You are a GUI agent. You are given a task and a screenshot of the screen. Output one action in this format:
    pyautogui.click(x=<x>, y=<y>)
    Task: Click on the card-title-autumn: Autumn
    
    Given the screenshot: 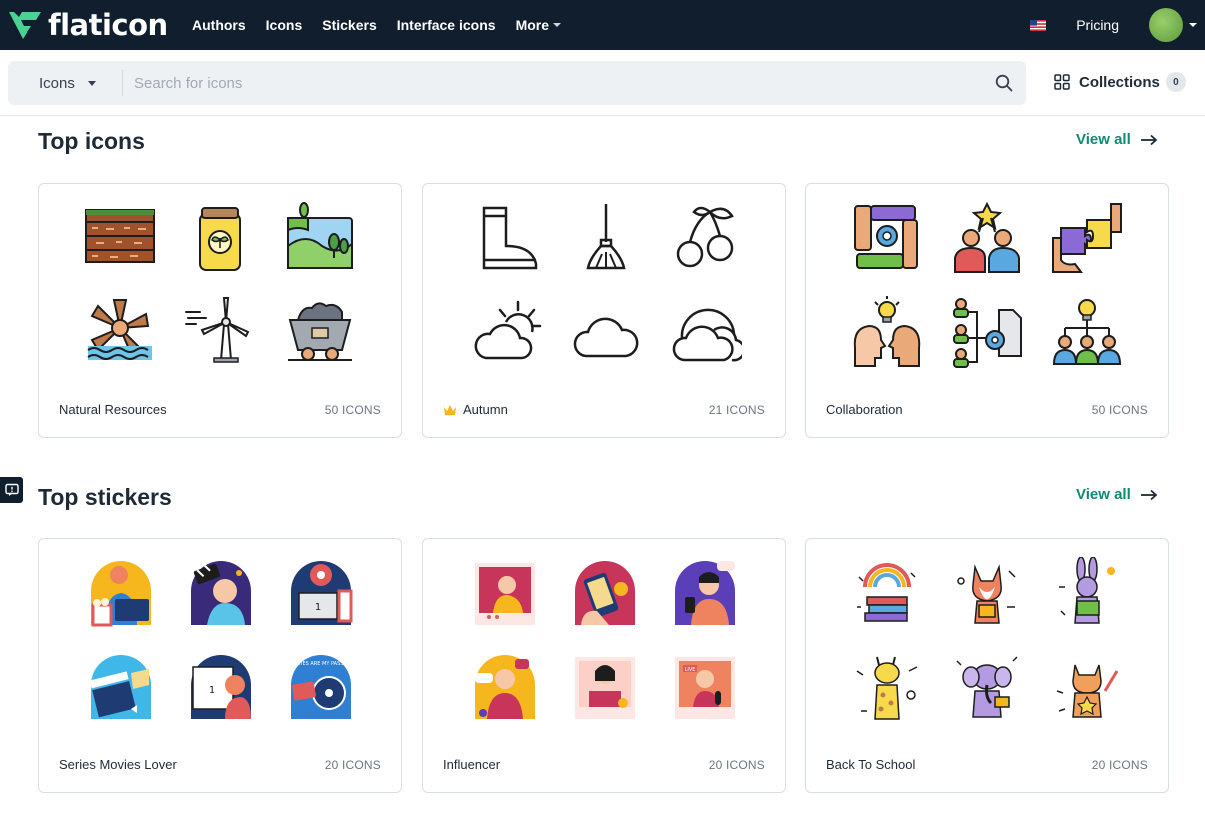 What is the action you would take?
    pyautogui.click(x=475, y=409)
    